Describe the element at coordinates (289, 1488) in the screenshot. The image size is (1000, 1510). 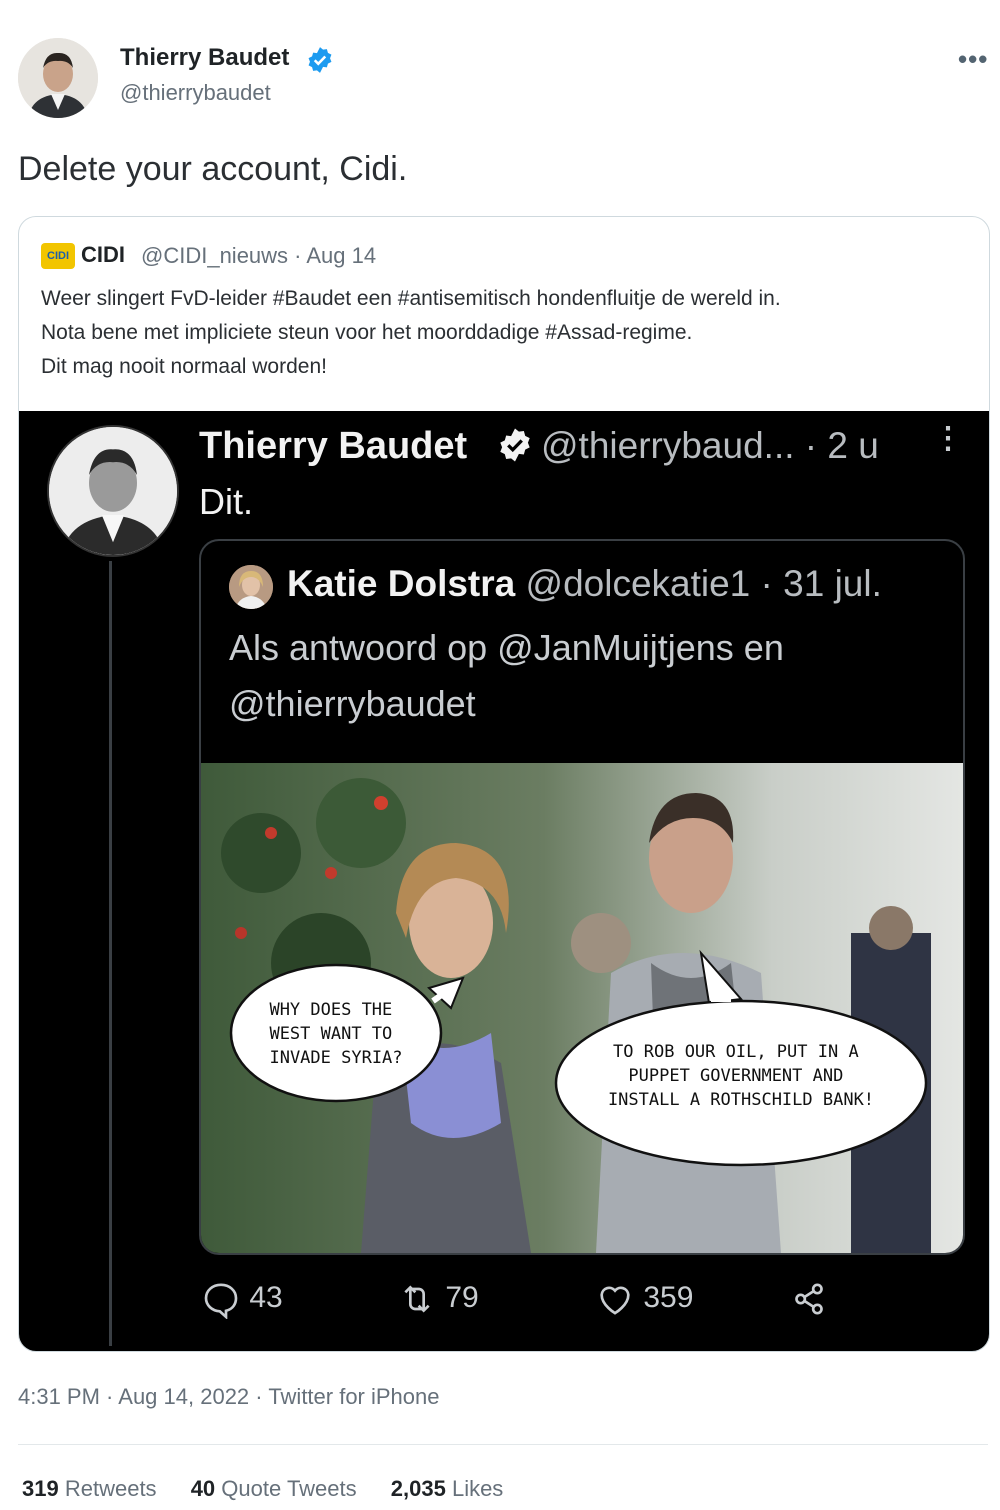
I see `quotes-label: Quote Tweets` at that location.